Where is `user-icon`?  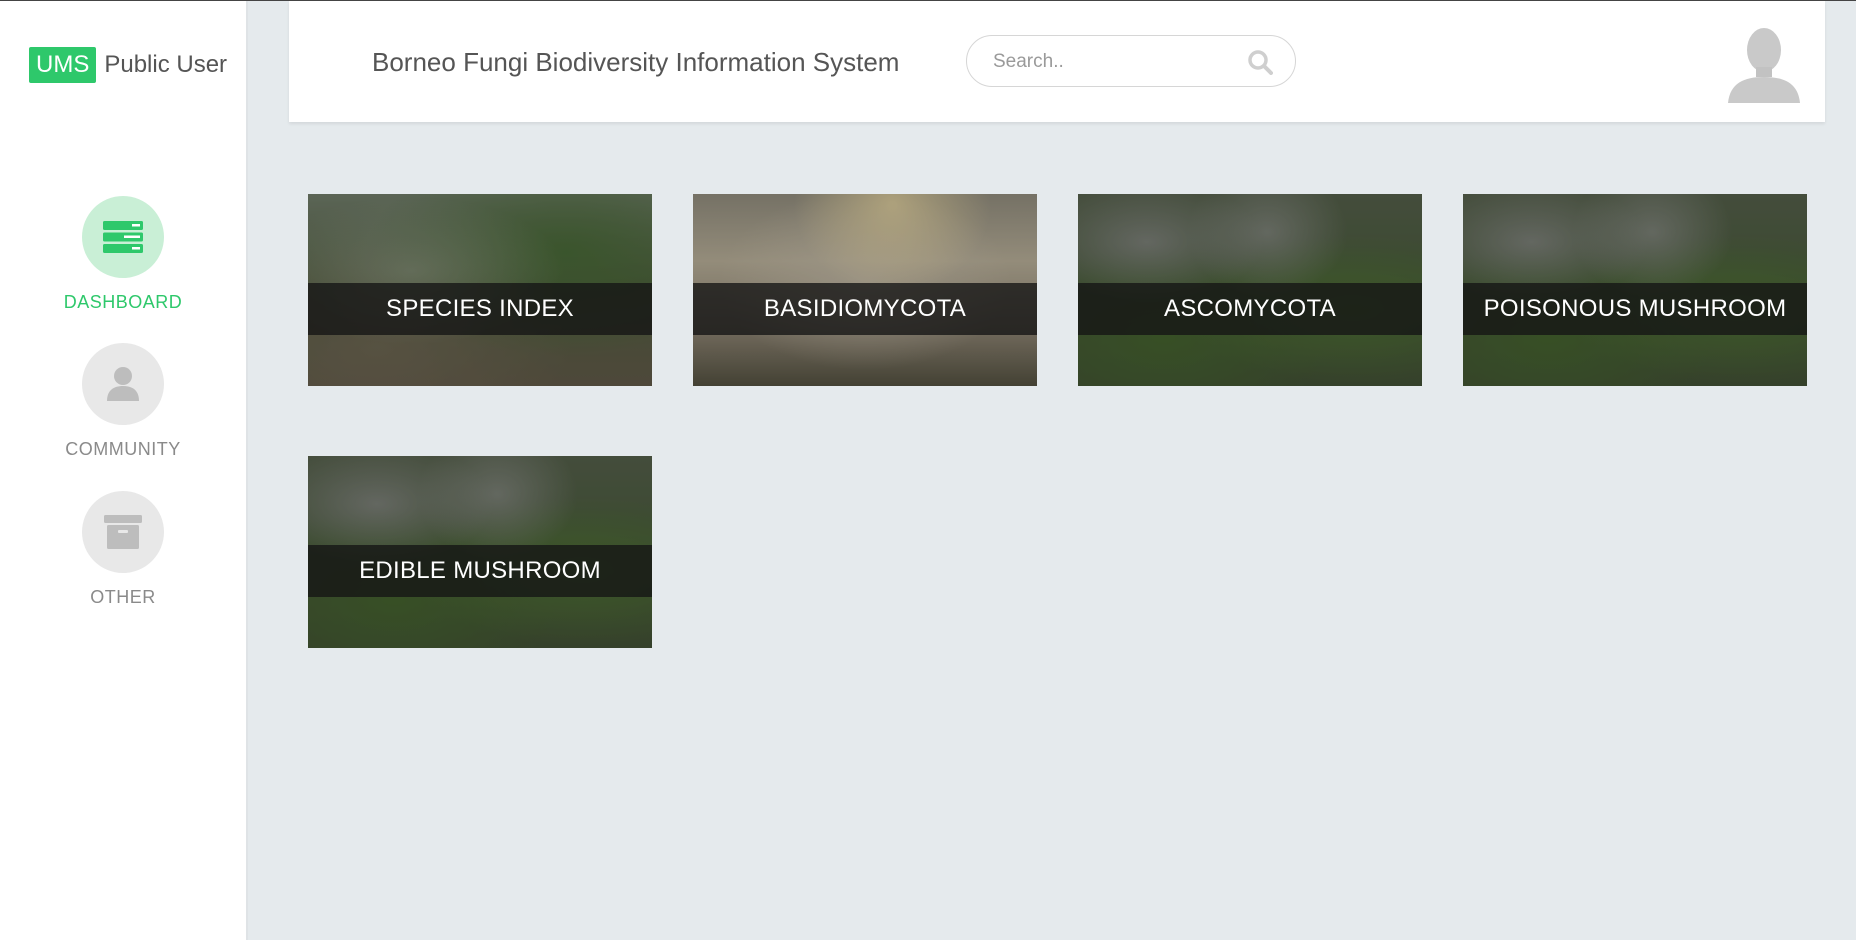 user-icon is located at coordinates (123, 384).